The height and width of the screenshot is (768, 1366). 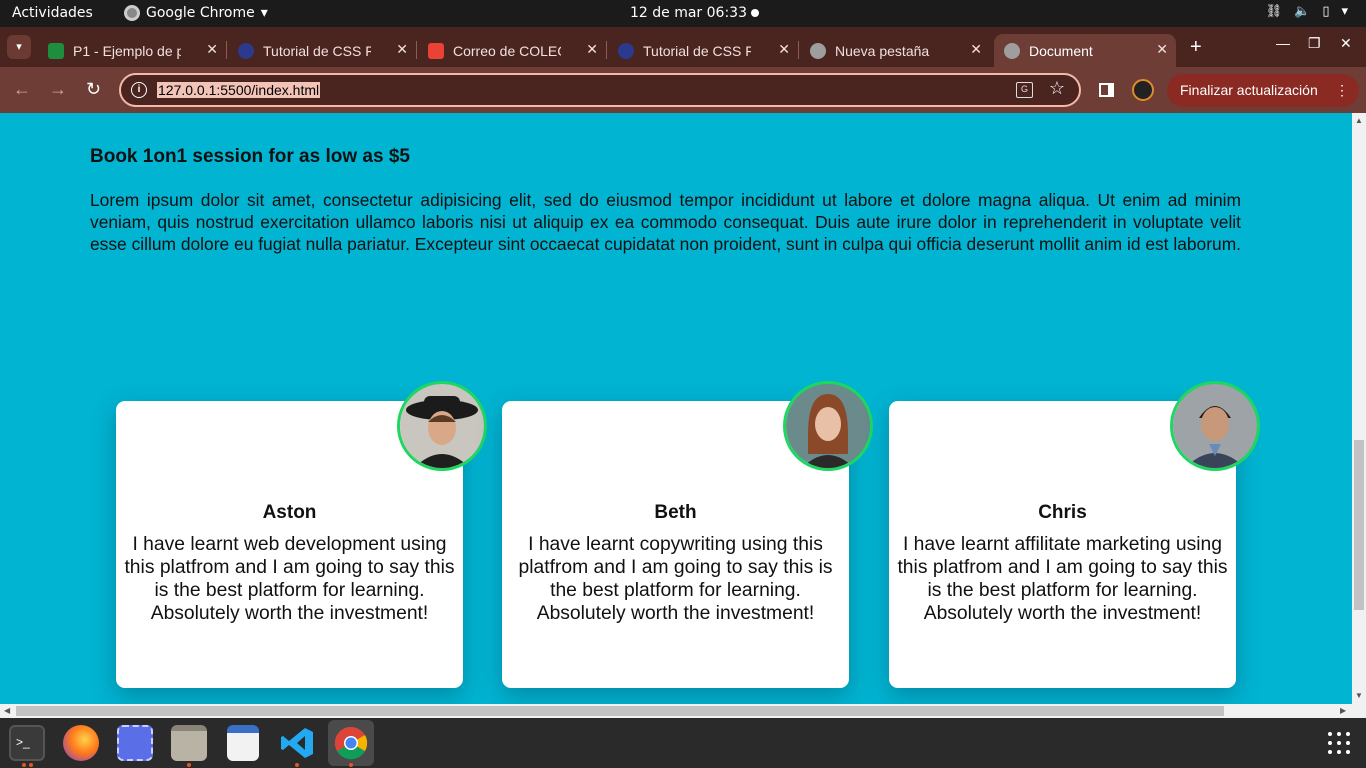 I want to click on tab-label: Correo de COLEGI, so click(x=507, y=50).